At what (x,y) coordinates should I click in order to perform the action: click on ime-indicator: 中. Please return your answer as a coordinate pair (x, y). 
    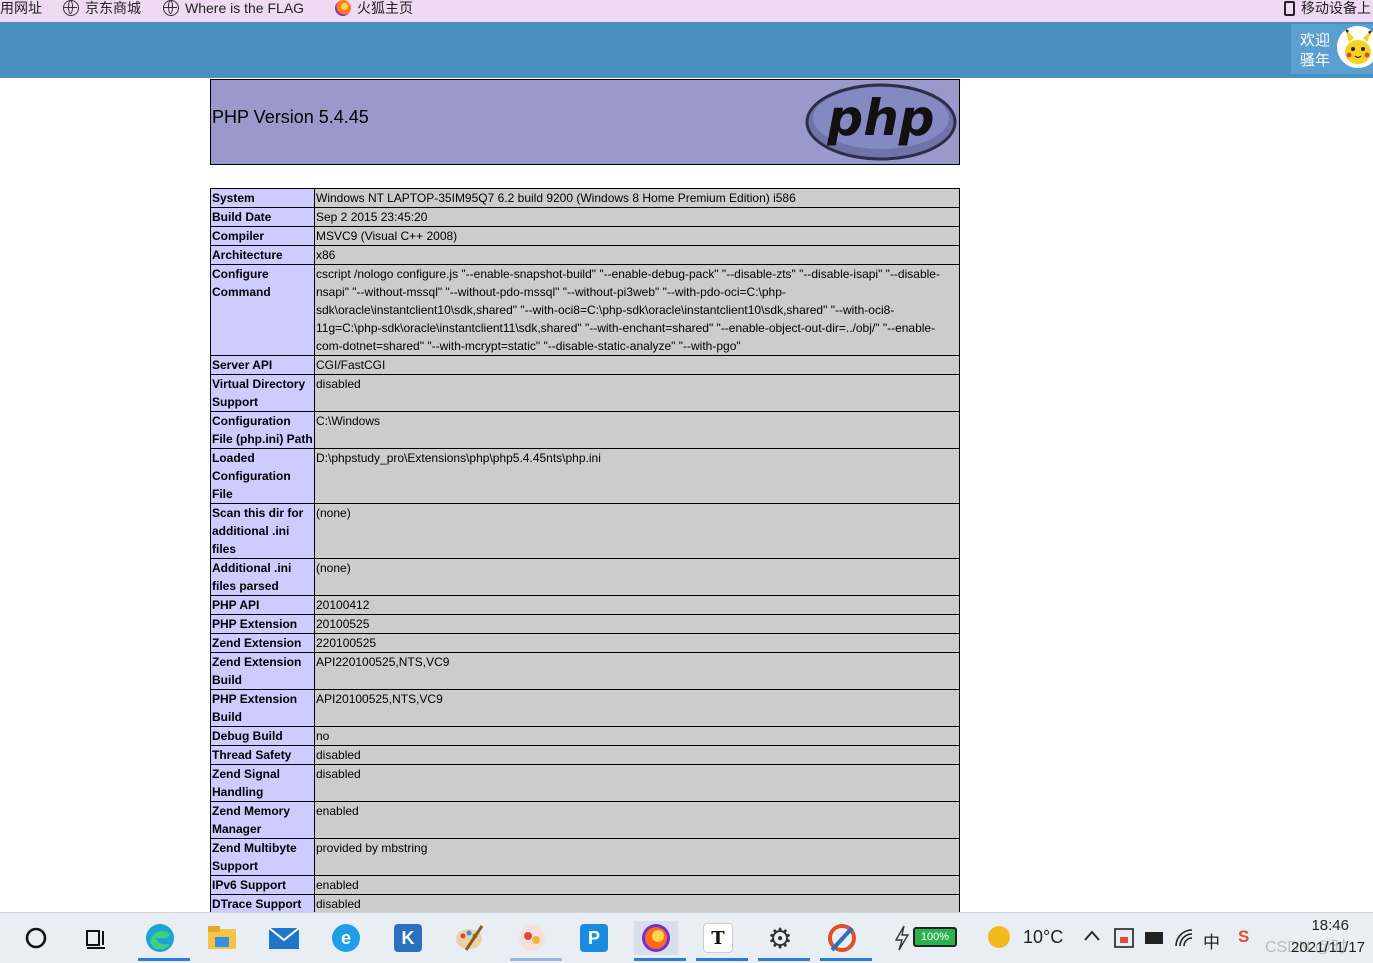
    Looking at the image, I should click on (1211, 940).